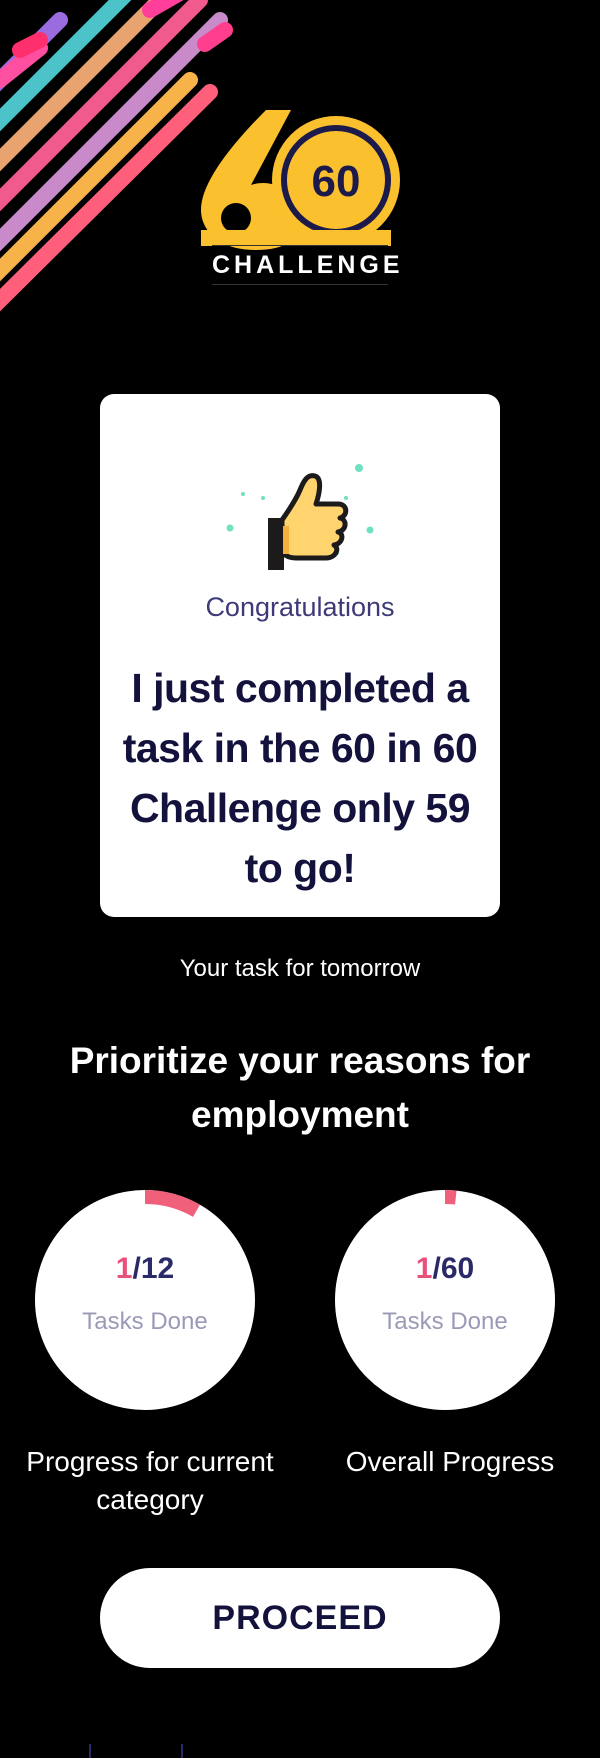 The image size is (600, 1758). What do you see at coordinates (453, 1268) in the screenshot?
I see `total-count: /60` at bounding box center [453, 1268].